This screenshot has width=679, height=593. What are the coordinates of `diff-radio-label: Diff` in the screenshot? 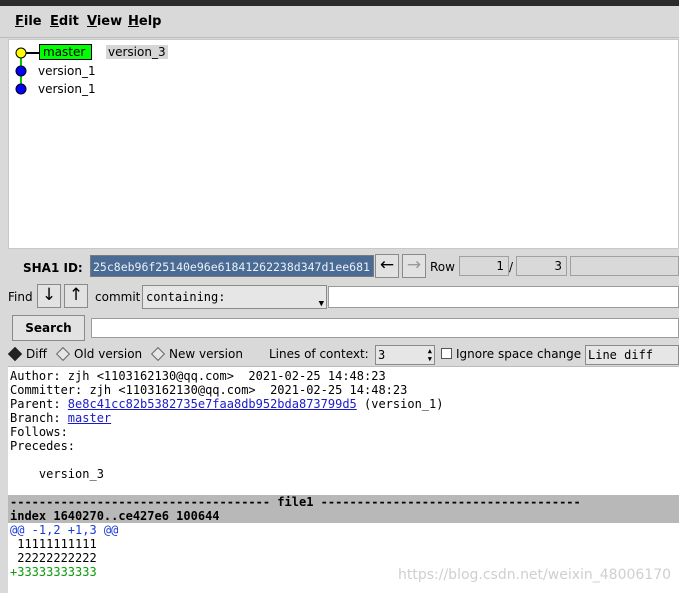 It's located at (36, 354).